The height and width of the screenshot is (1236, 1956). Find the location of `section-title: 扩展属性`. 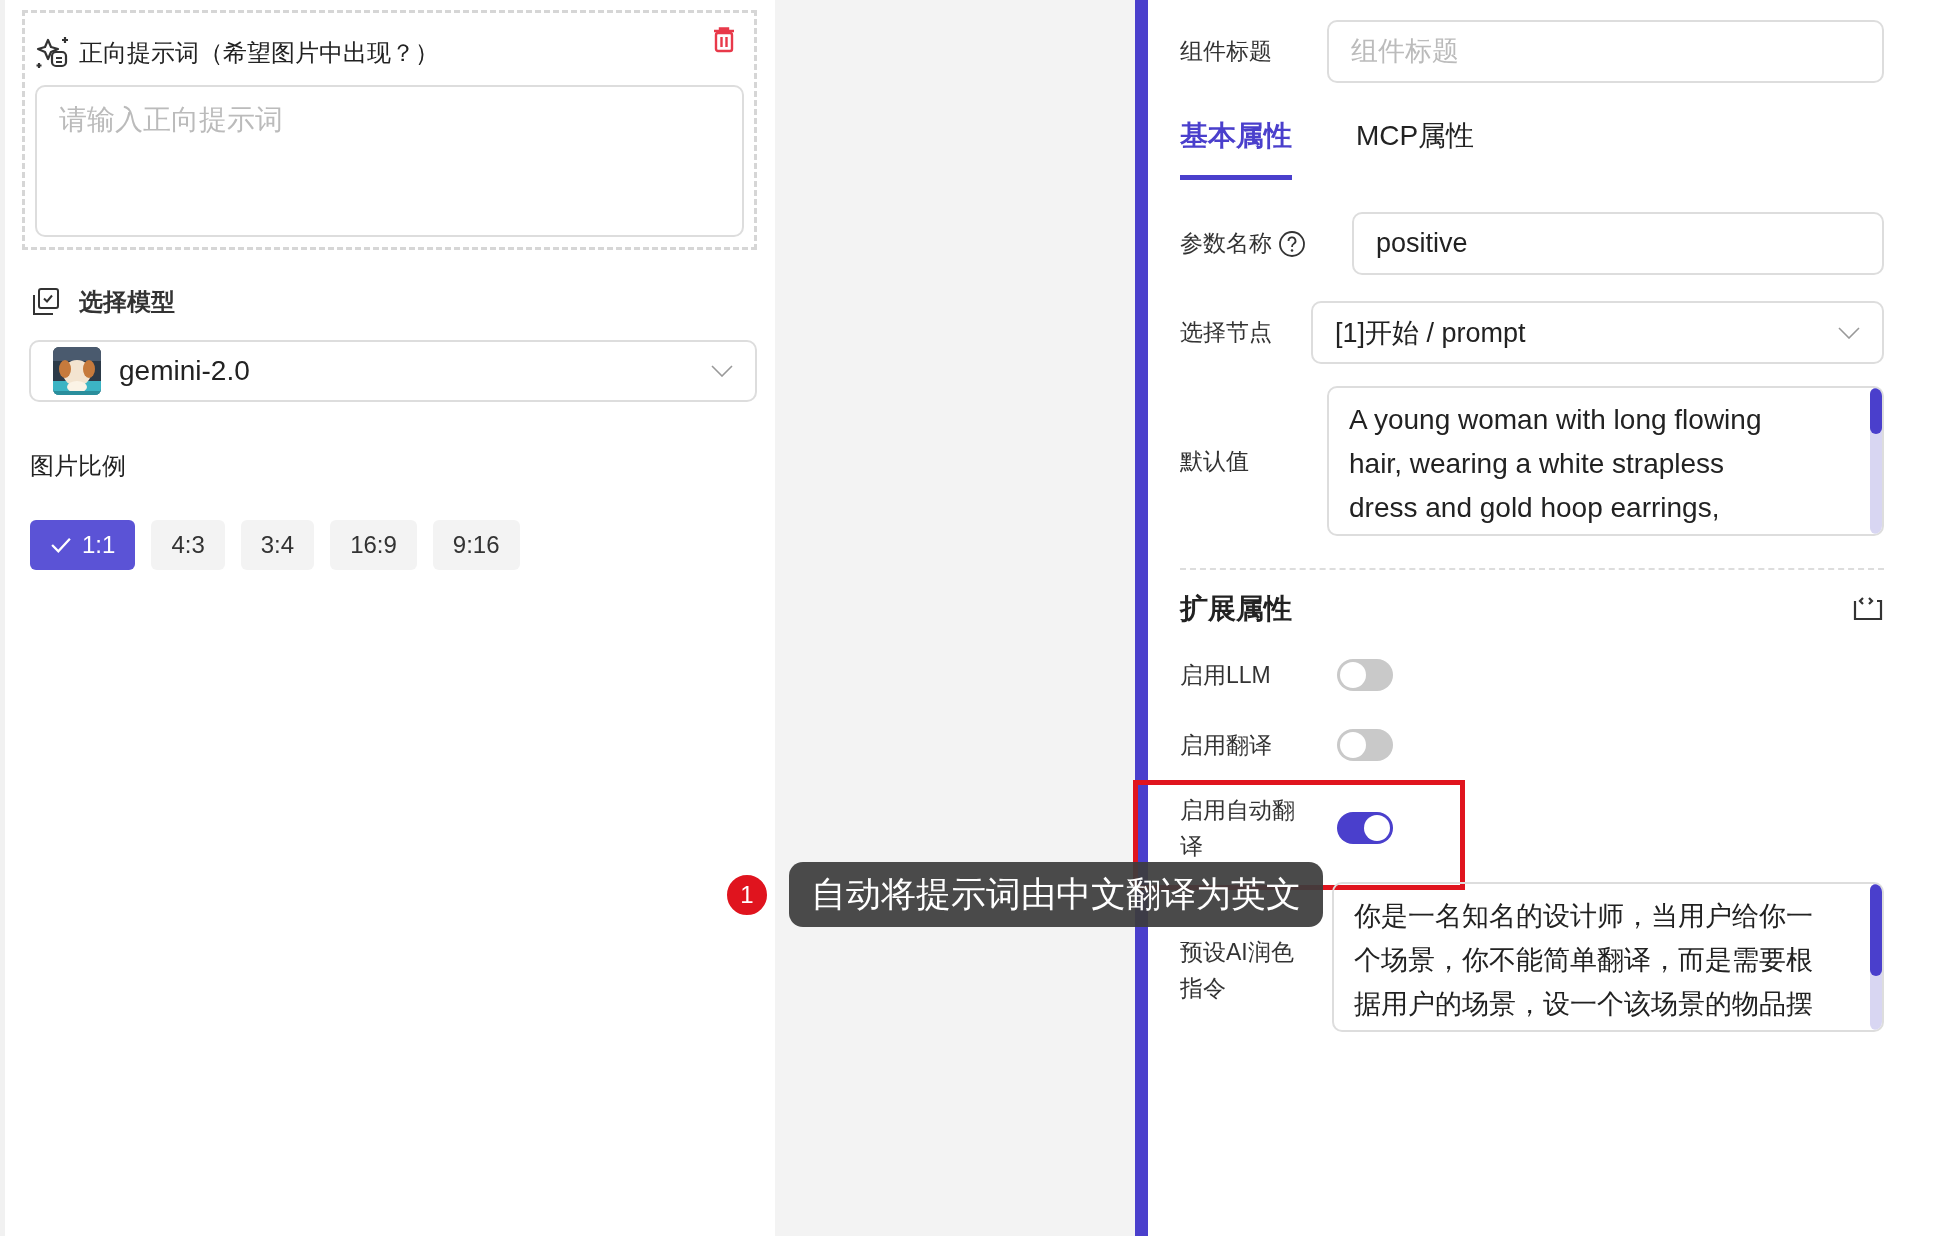

section-title: 扩展属性 is located at coordinates (1236, 609).